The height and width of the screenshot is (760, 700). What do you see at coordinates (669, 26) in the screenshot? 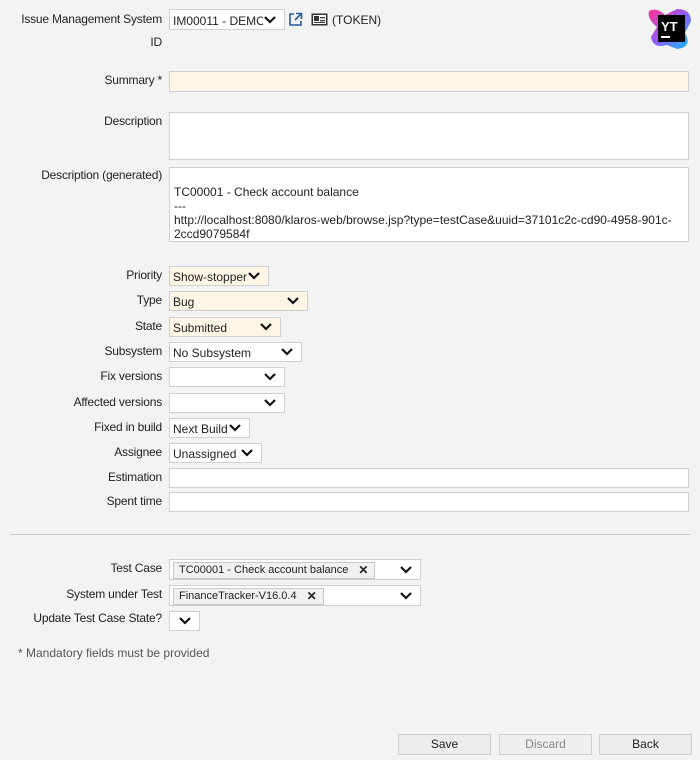
I see `logo-text: YT` at bounding box center [669, 26].